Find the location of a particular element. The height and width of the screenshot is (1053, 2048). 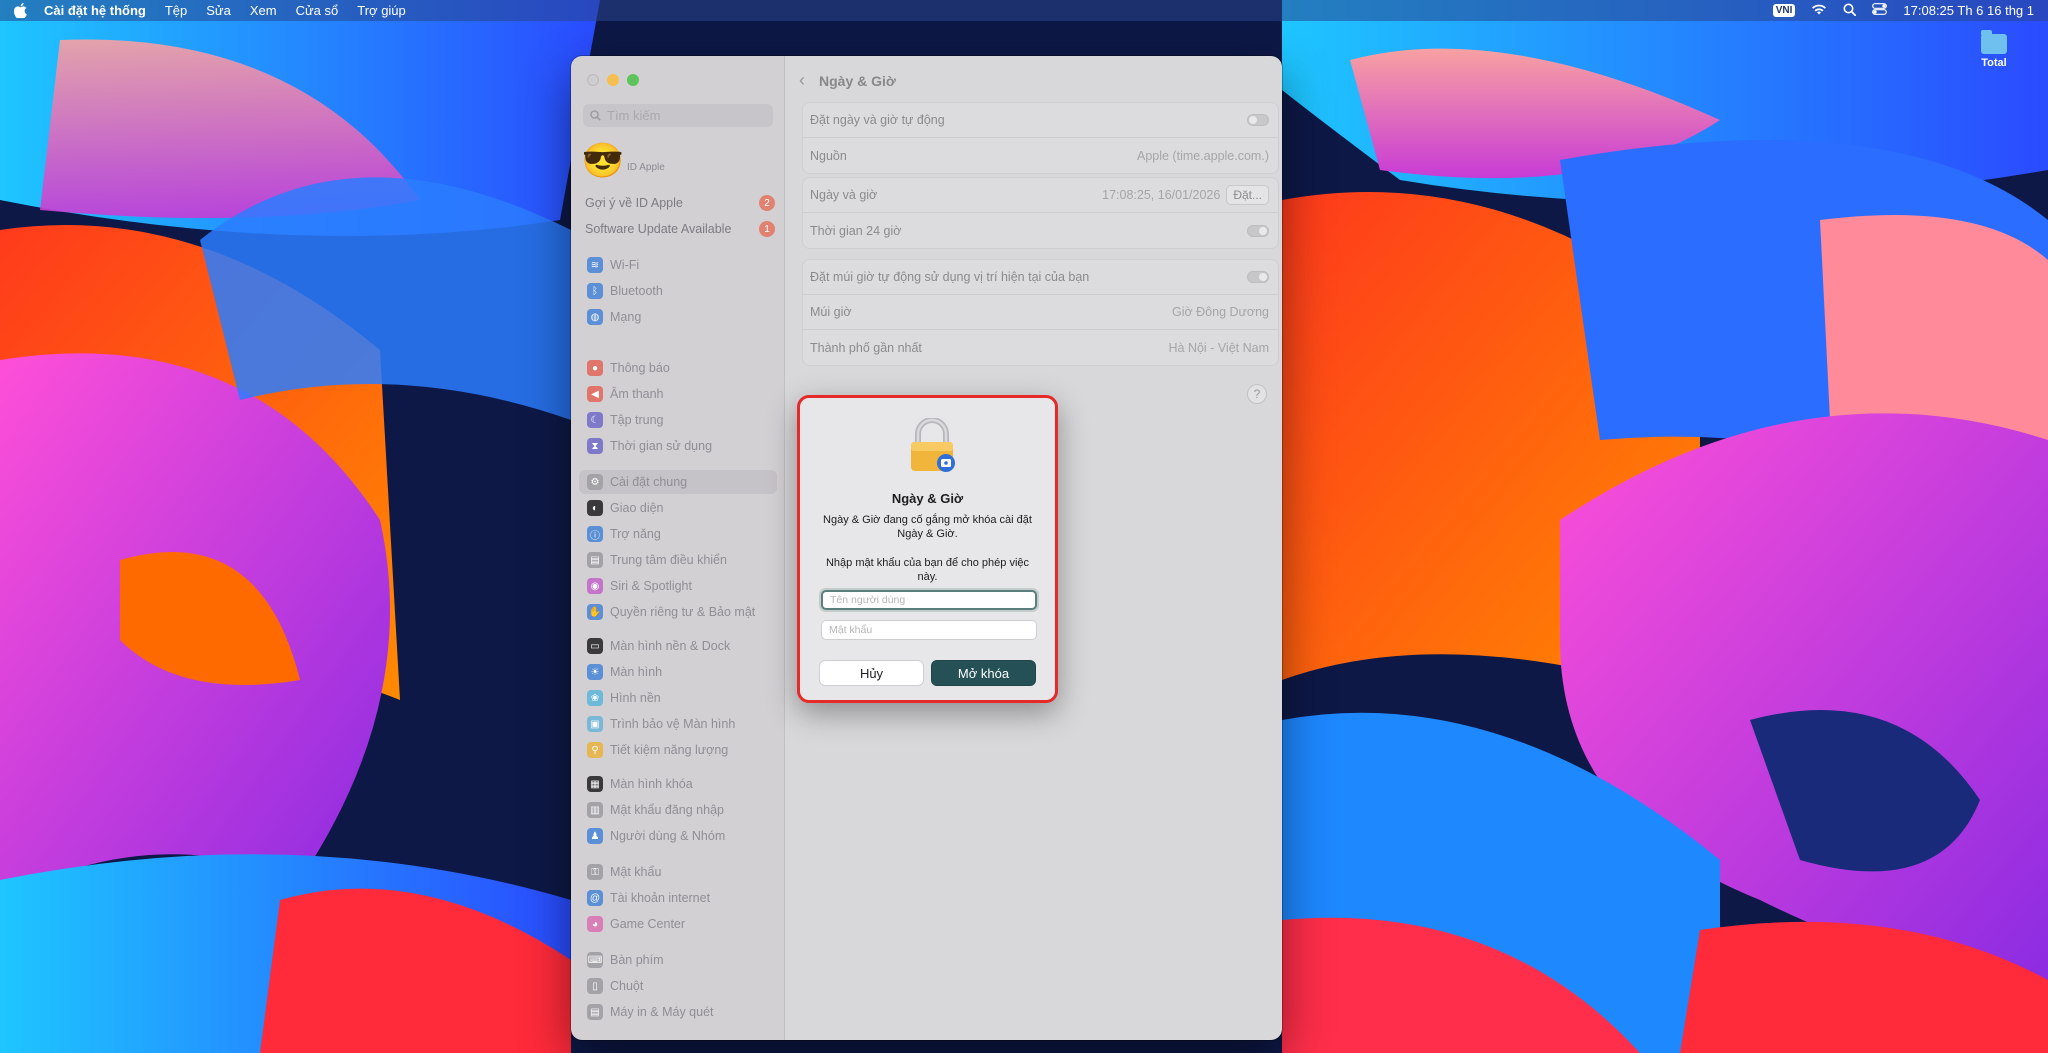

help-button: ? is located at coordinates (1257, 394).